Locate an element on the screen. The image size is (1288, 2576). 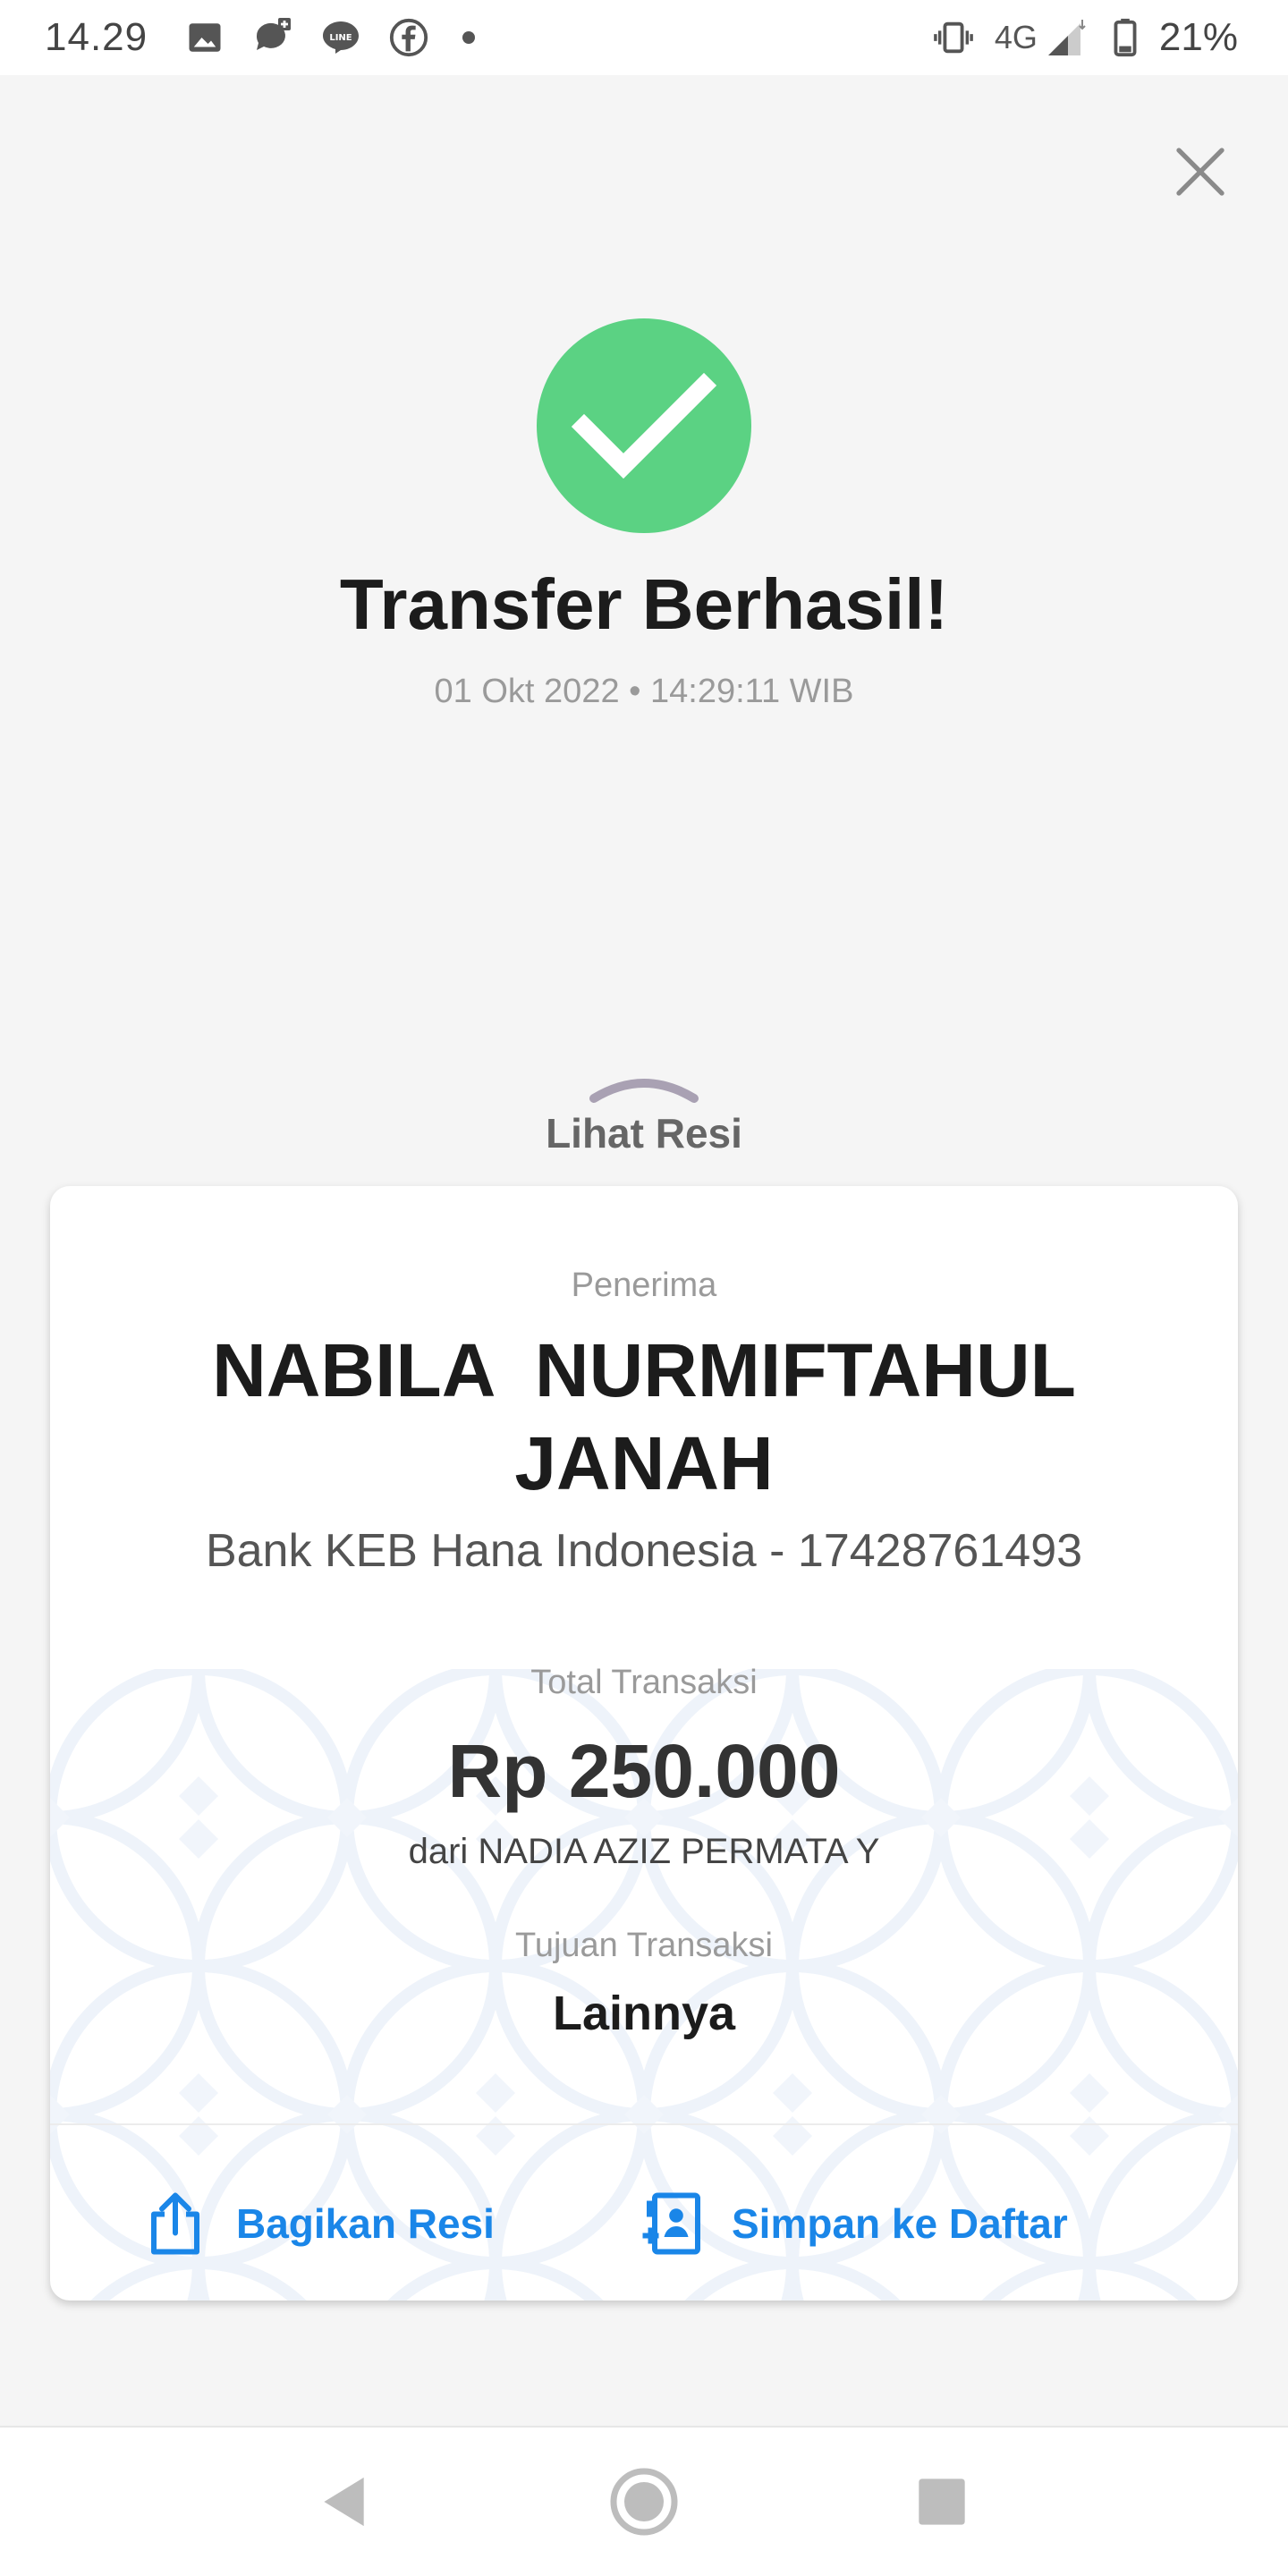
share-icon is located at coordinates (175, 2223).